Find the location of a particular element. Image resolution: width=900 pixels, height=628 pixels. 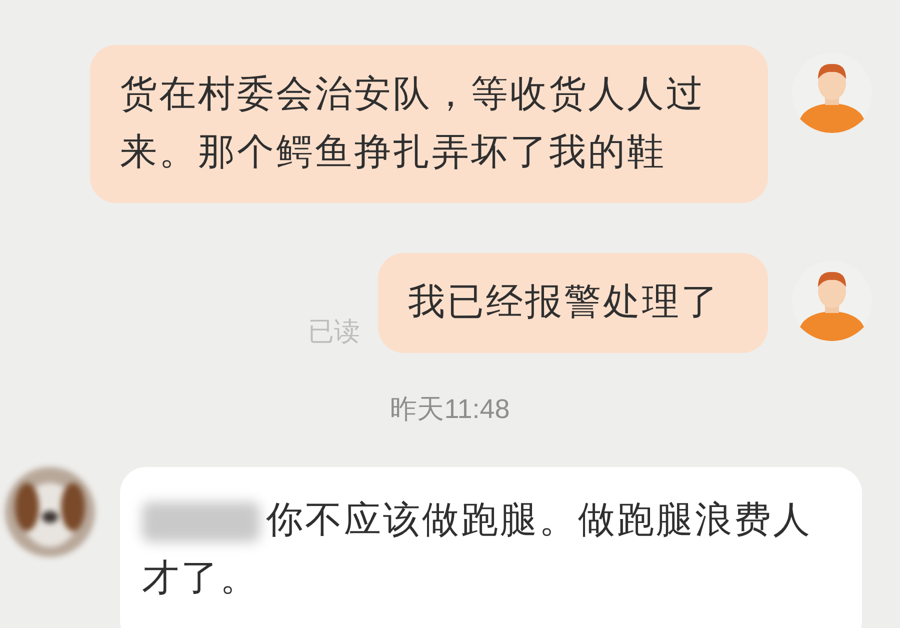

avatar-icon is located at coordinates (50, 512).